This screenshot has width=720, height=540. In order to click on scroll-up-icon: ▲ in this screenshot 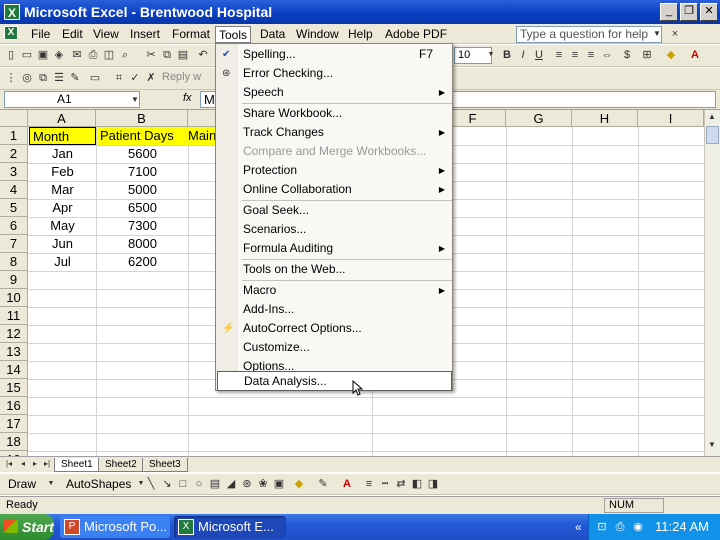, I will do `click(712, 117)`.